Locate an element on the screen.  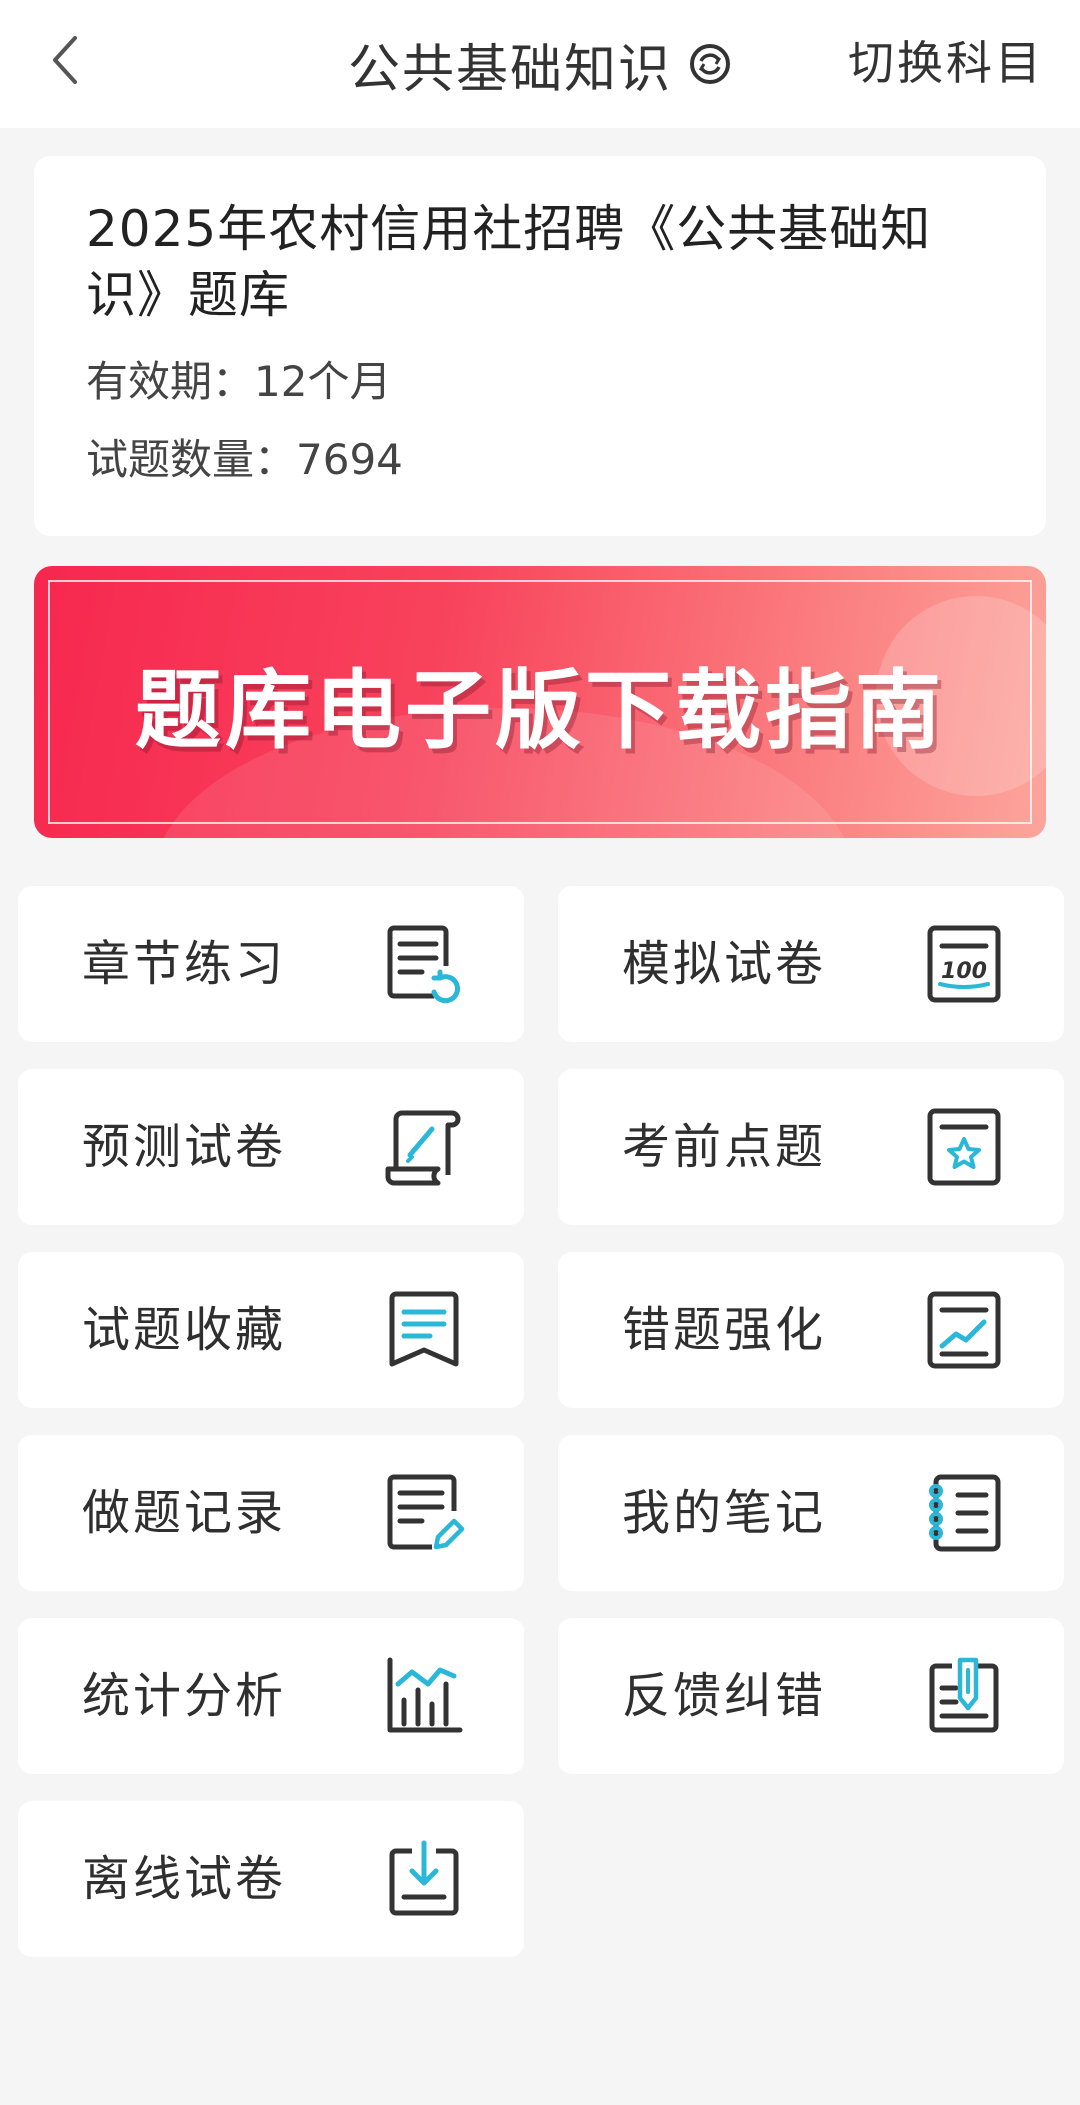
tile-label: 考前点题 is located at coordinates (724, 1147).